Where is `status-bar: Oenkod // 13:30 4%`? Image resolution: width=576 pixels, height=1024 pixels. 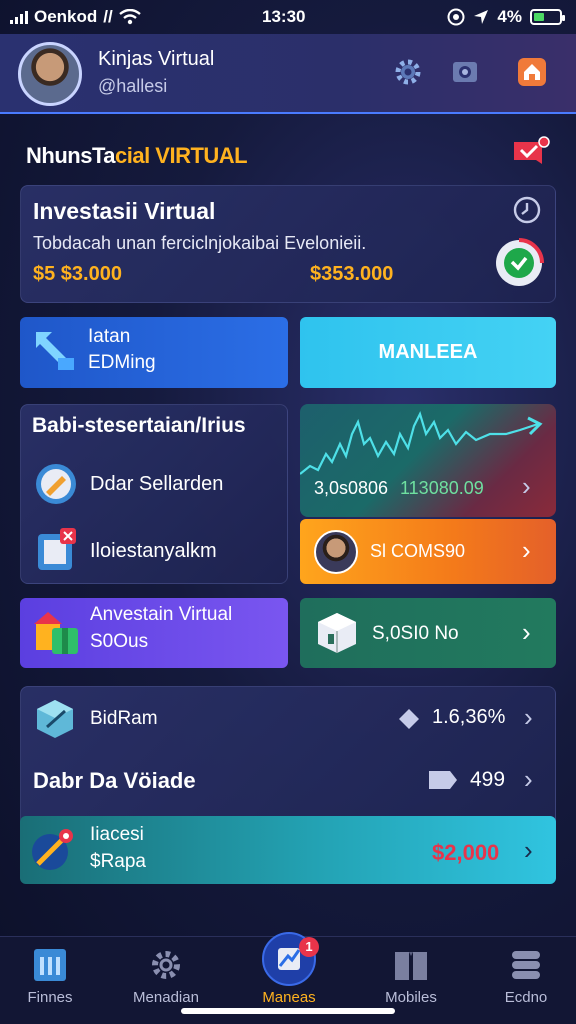
status-bar: Oenkod // 13:30 4% is located at coordinates (288, 17).